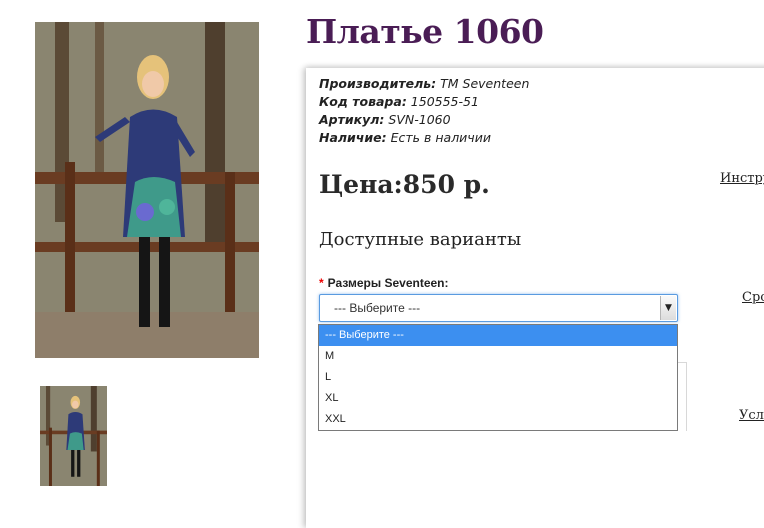 The height and width of the screenshot is (528, 764). I want to click on meta-label: Артикул:, so click(352, 119).